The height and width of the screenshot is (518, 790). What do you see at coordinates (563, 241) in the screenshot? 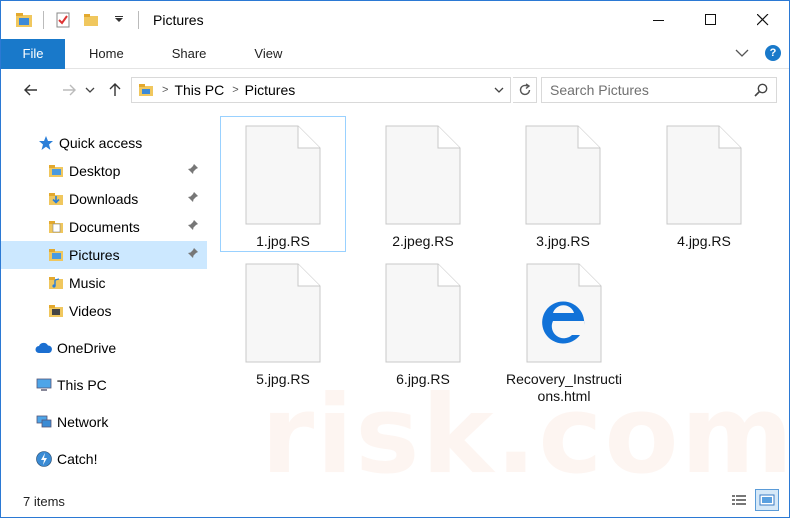
I see `file-name: 3.jpg.RS` at bounding box center [563, 241].